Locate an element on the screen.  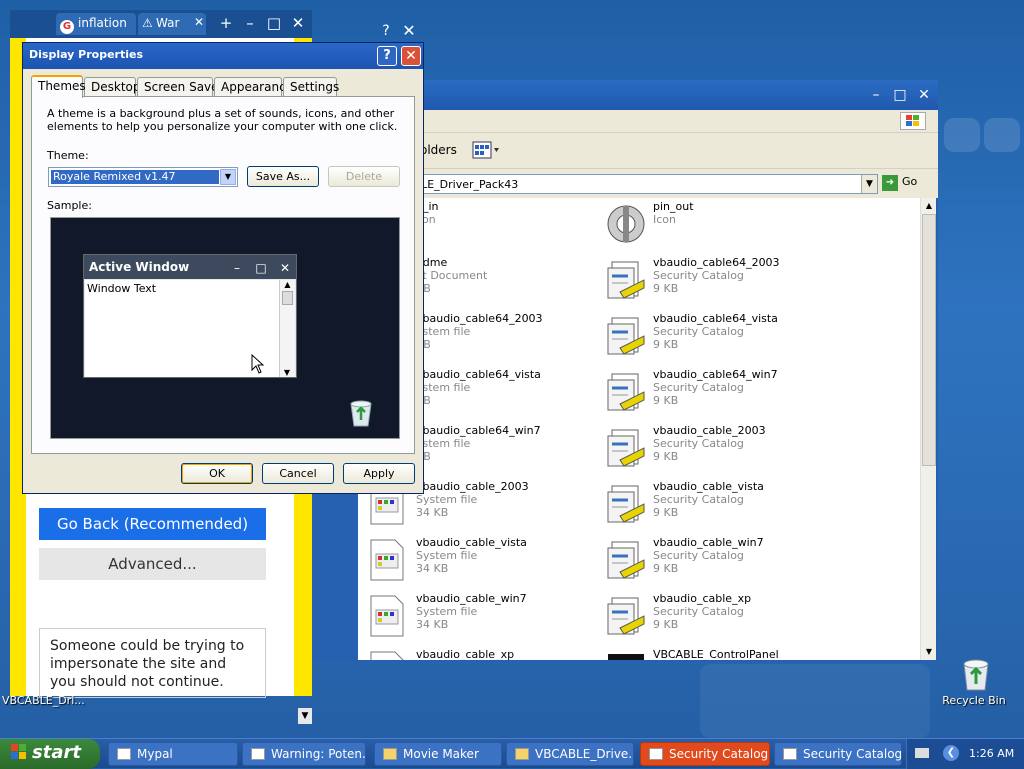
vertical-scrollbar: ▲ ▼ is located at coordinates (928, 429).